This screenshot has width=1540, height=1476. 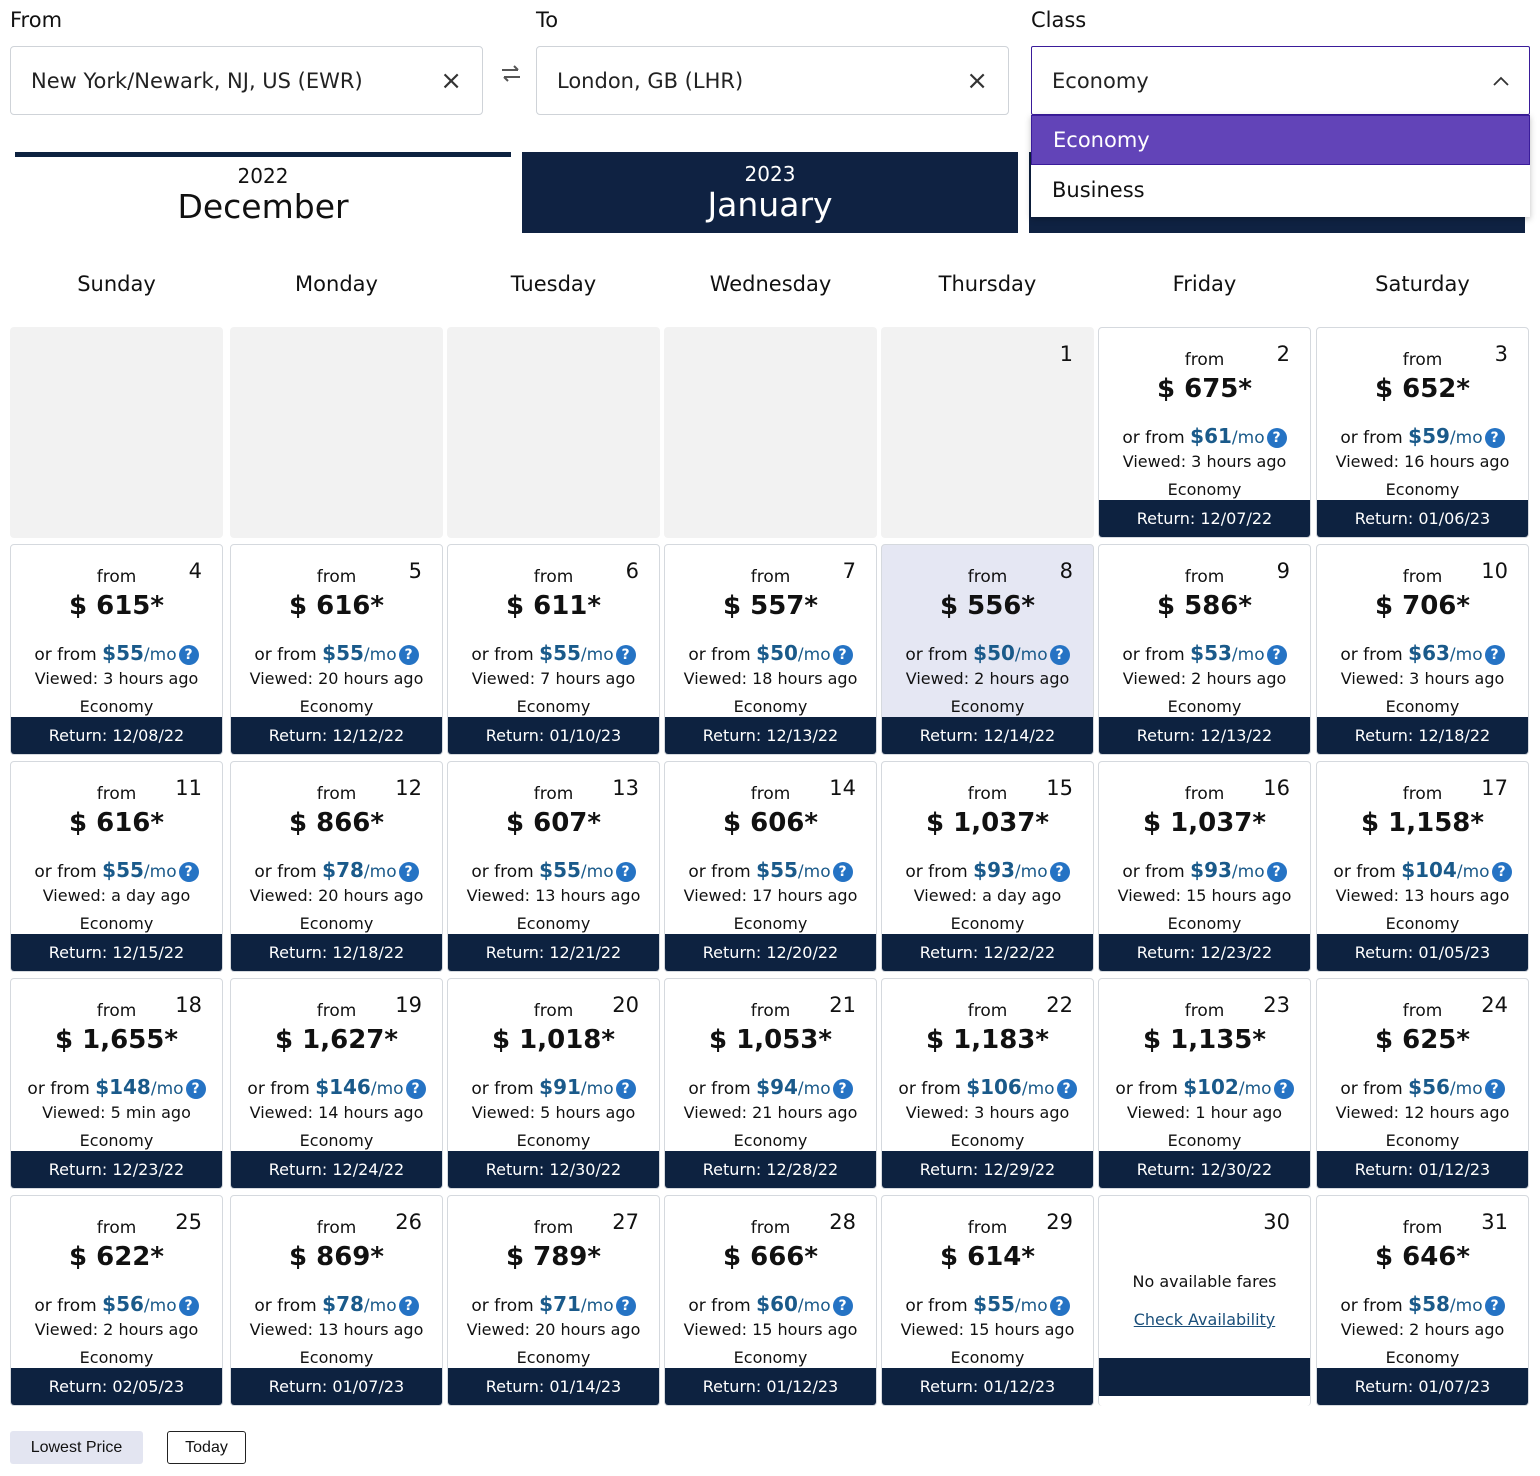 I want to click on to-input: London, GB (LHR) ×, so click(x=772, y=80).